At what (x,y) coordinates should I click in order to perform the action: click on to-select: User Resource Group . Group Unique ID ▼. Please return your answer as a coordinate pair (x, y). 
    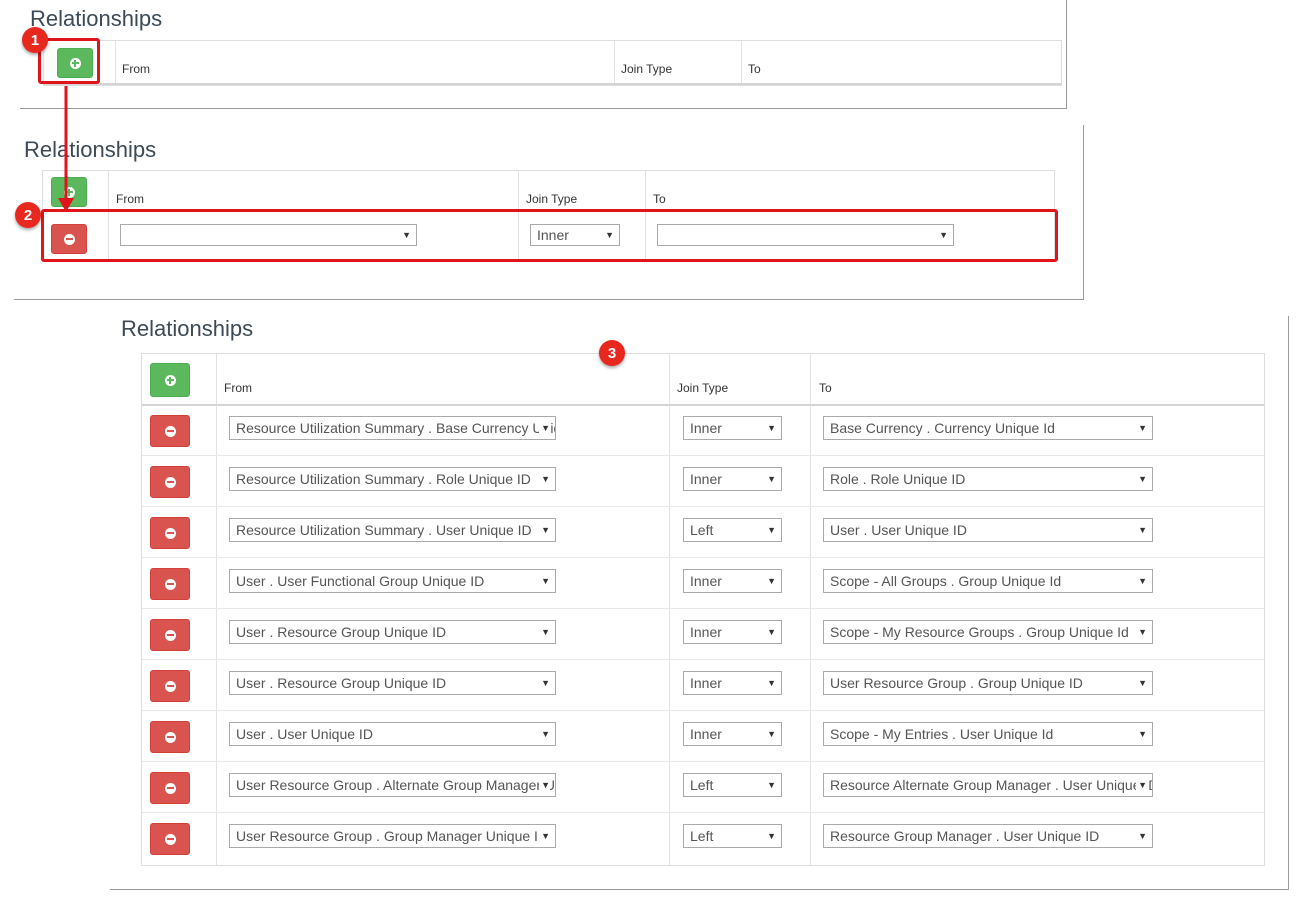
    Looking at the image, I should click on (988, 683).